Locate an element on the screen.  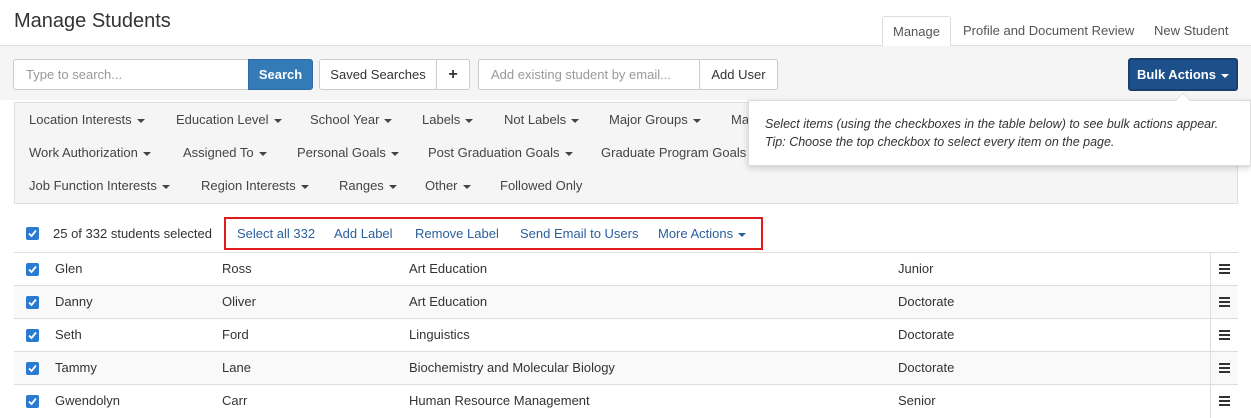
filter-followed-only: Followed Only is located at coordinates (541, 185).